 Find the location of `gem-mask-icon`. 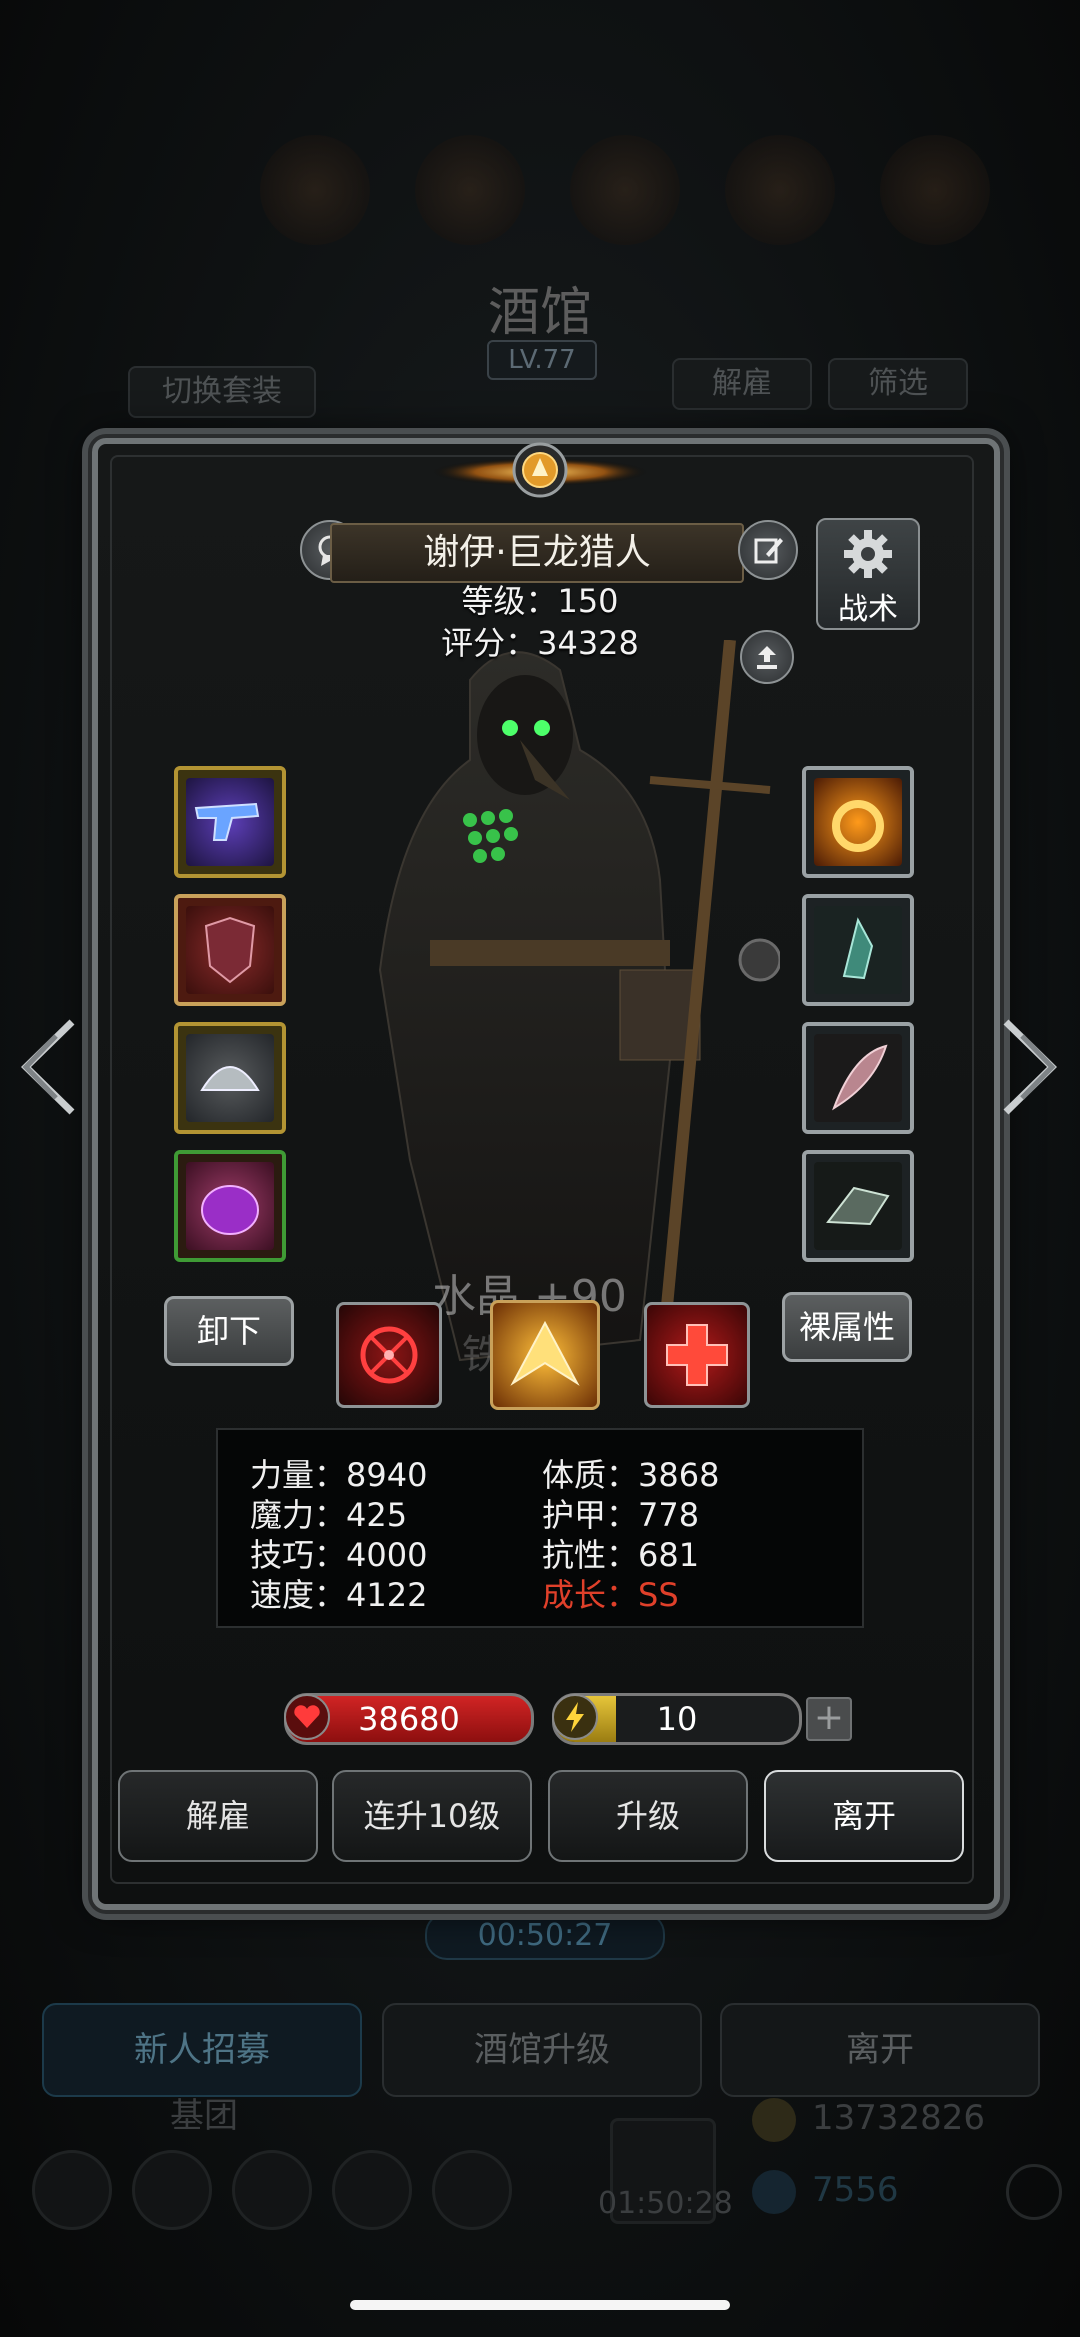

gem-mask-icon is located at coordinates (230, 1206).